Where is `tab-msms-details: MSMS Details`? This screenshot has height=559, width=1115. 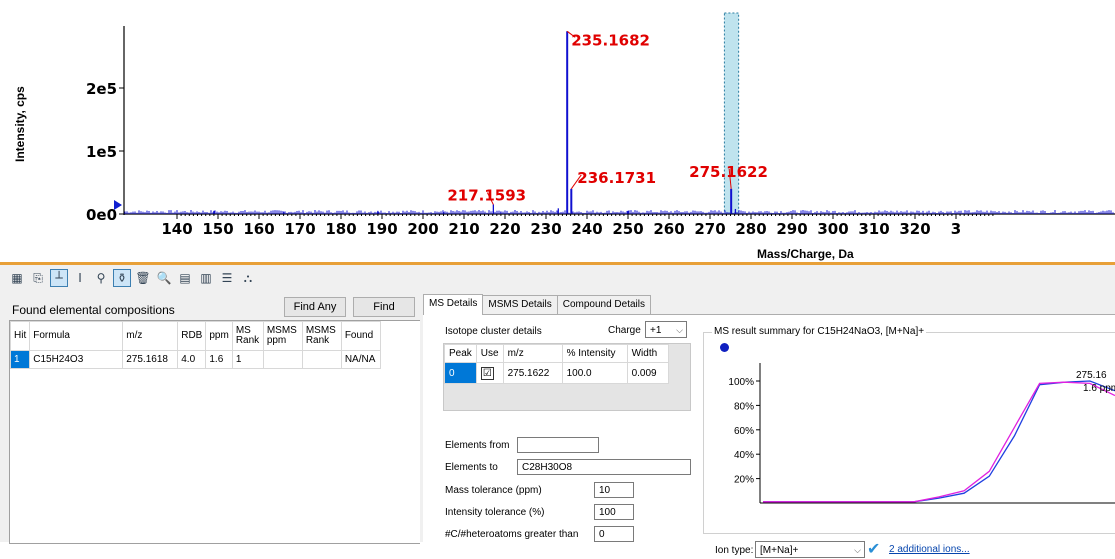 tab-msms-details: MSMS Details is located at coordinates (520, 305).